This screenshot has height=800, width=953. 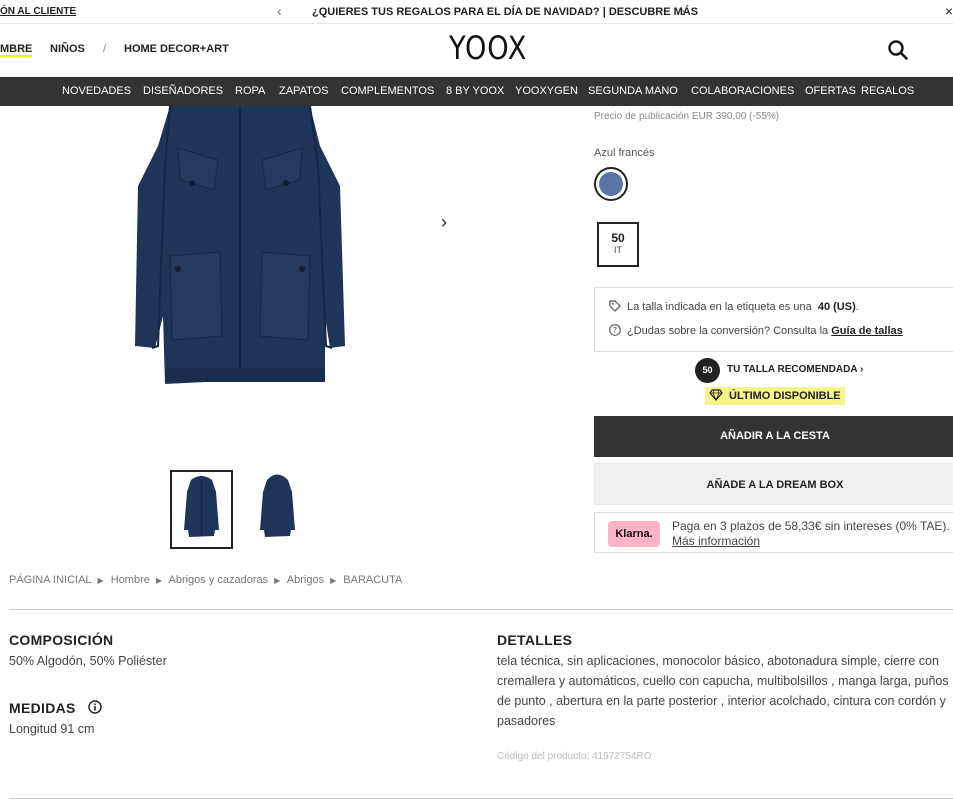 What do you see at coordinates (836, 307) in the screenshot?
I see `size-label-us: 40 (US)` at bounding box center [836, 307].